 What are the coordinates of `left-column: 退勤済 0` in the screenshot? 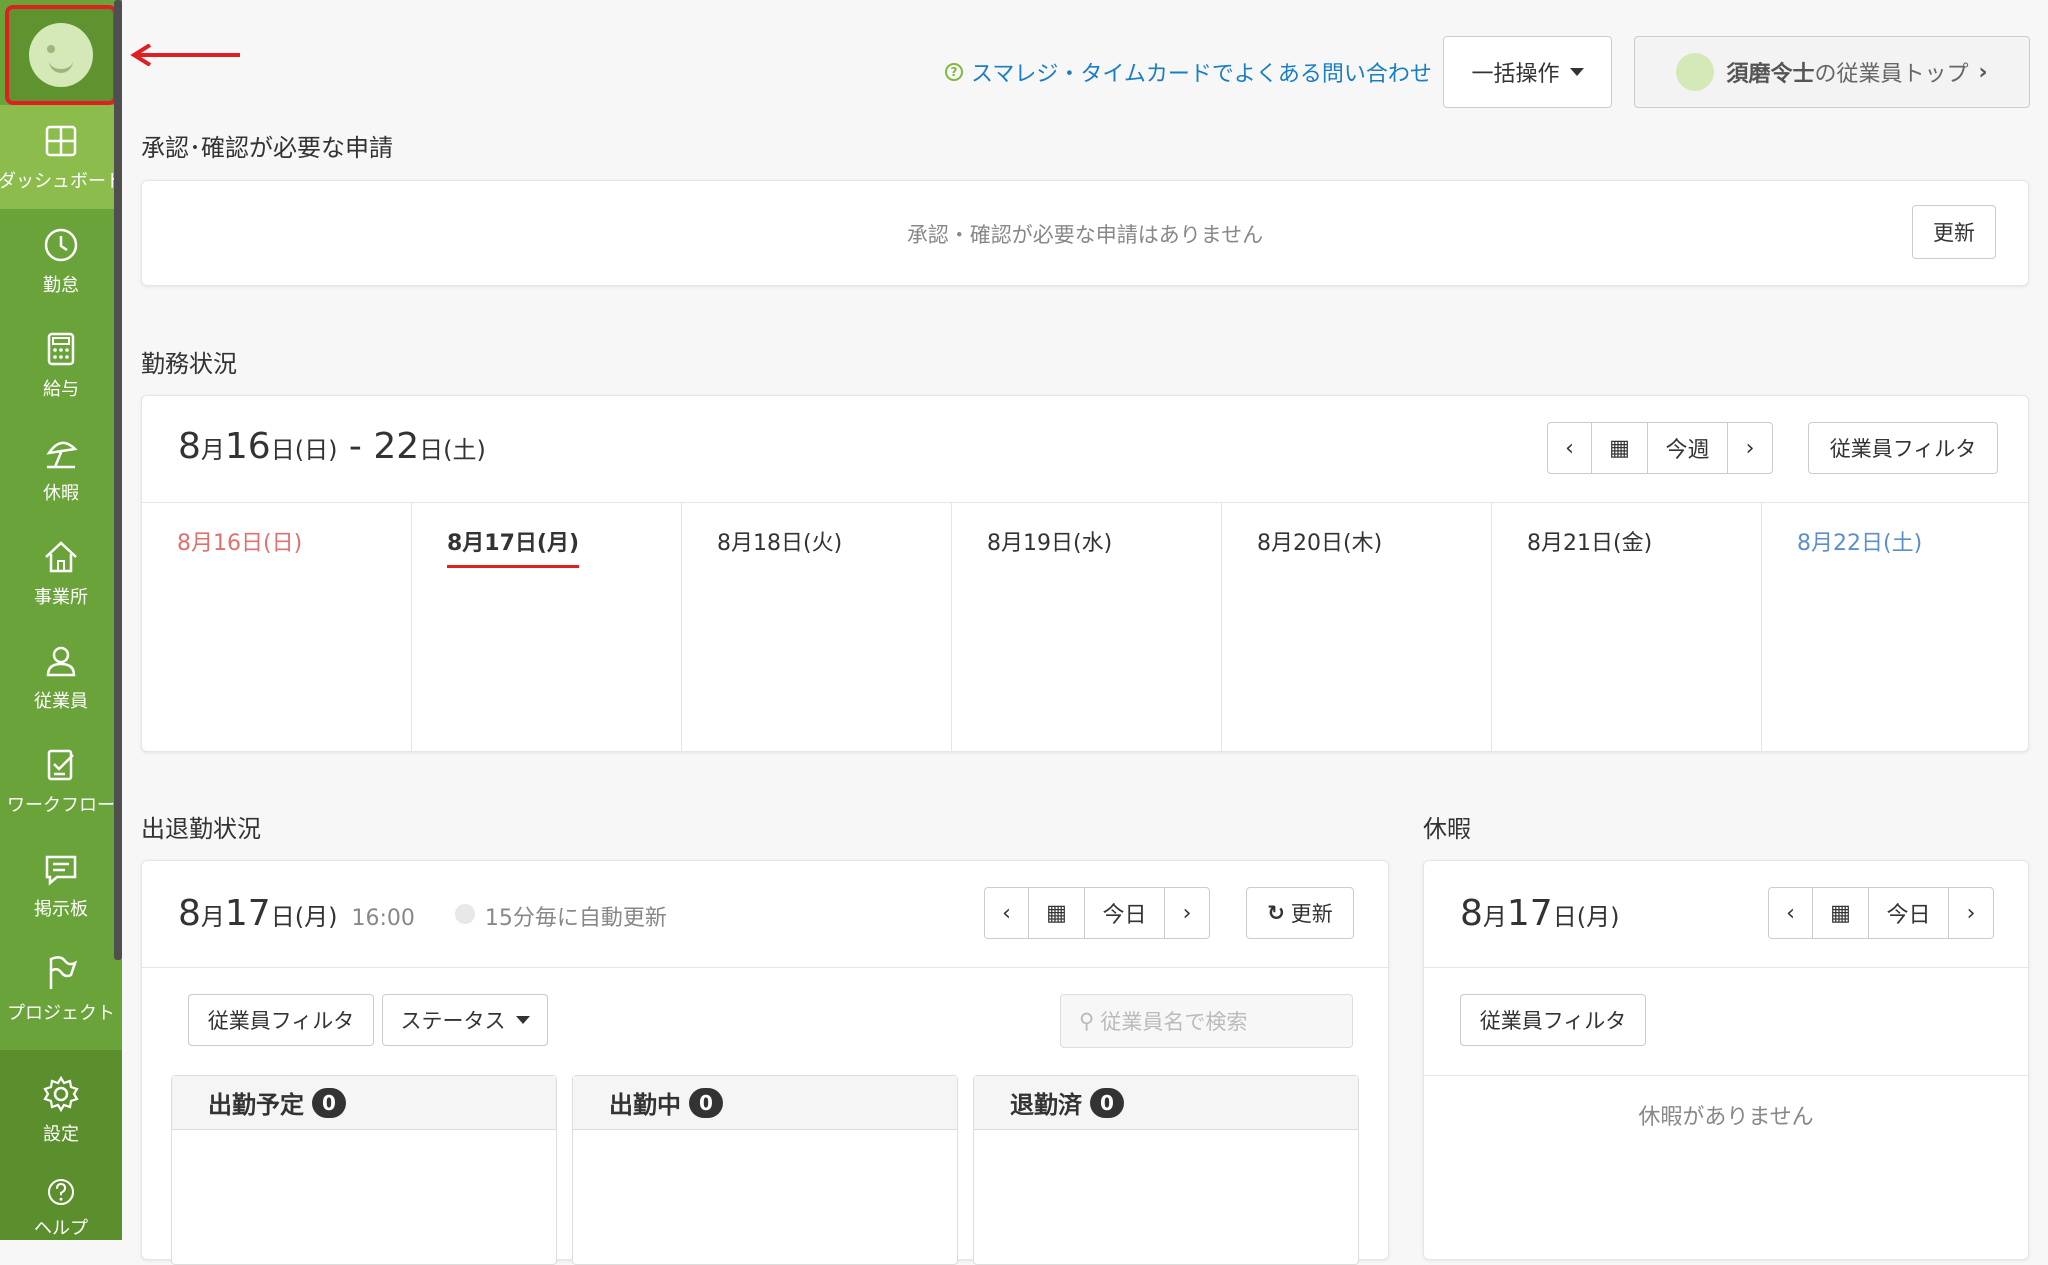 It's located at (1166, 1170).